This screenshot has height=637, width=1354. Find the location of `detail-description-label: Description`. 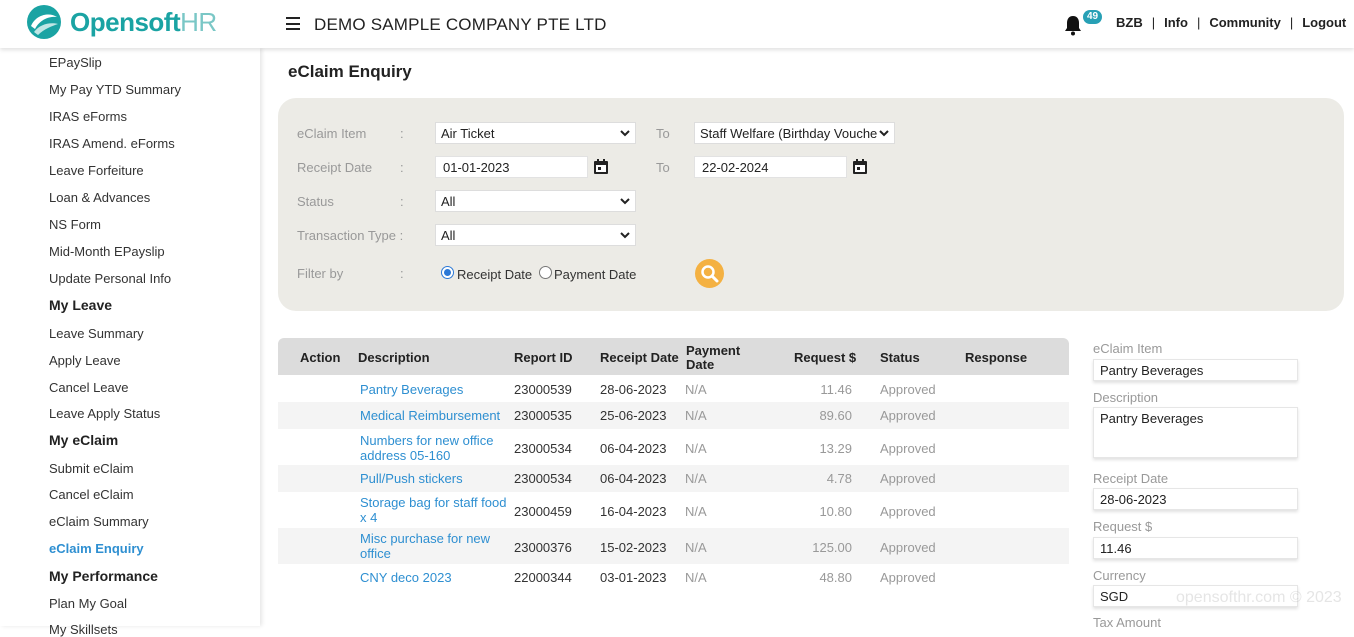

detail-description-label: Description is located at coordinates (1126, 397).